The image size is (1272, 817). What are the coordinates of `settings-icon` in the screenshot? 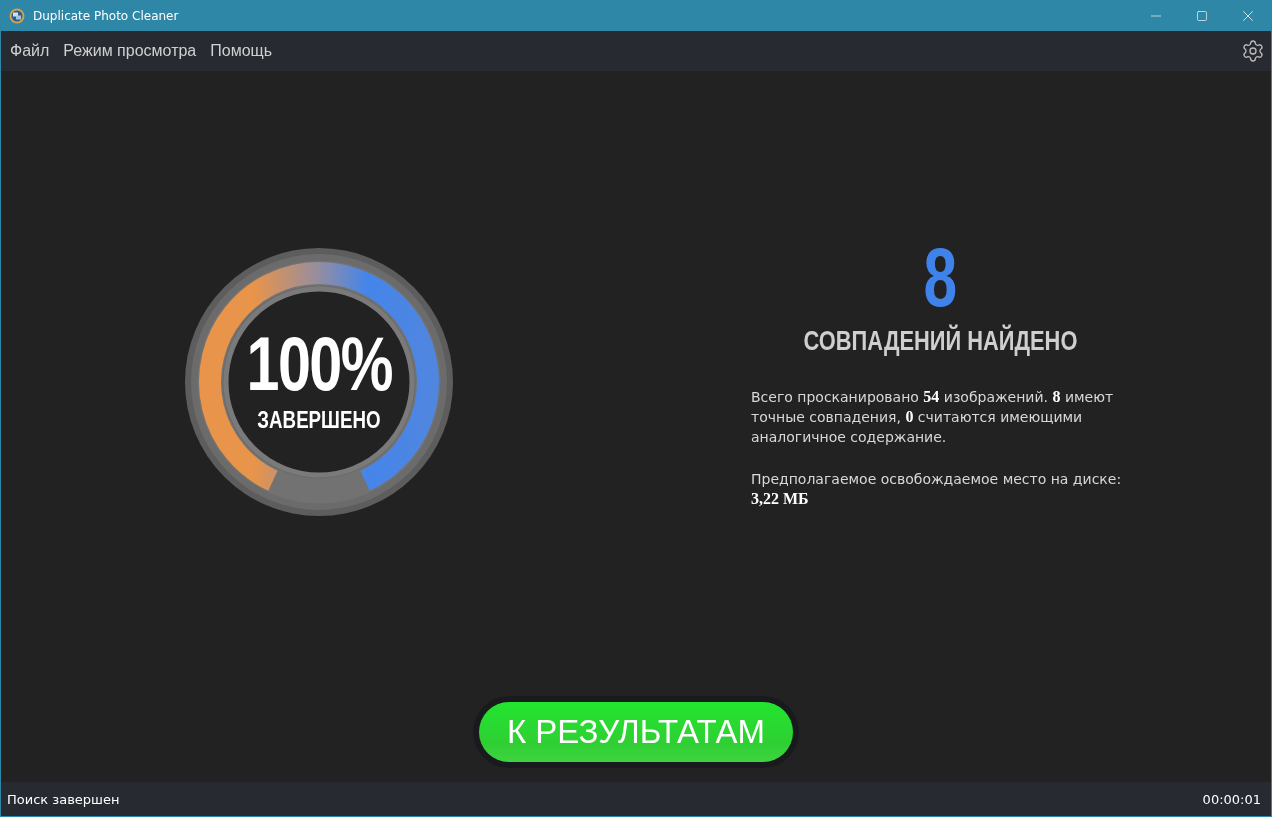 It's located at (1253, 51).